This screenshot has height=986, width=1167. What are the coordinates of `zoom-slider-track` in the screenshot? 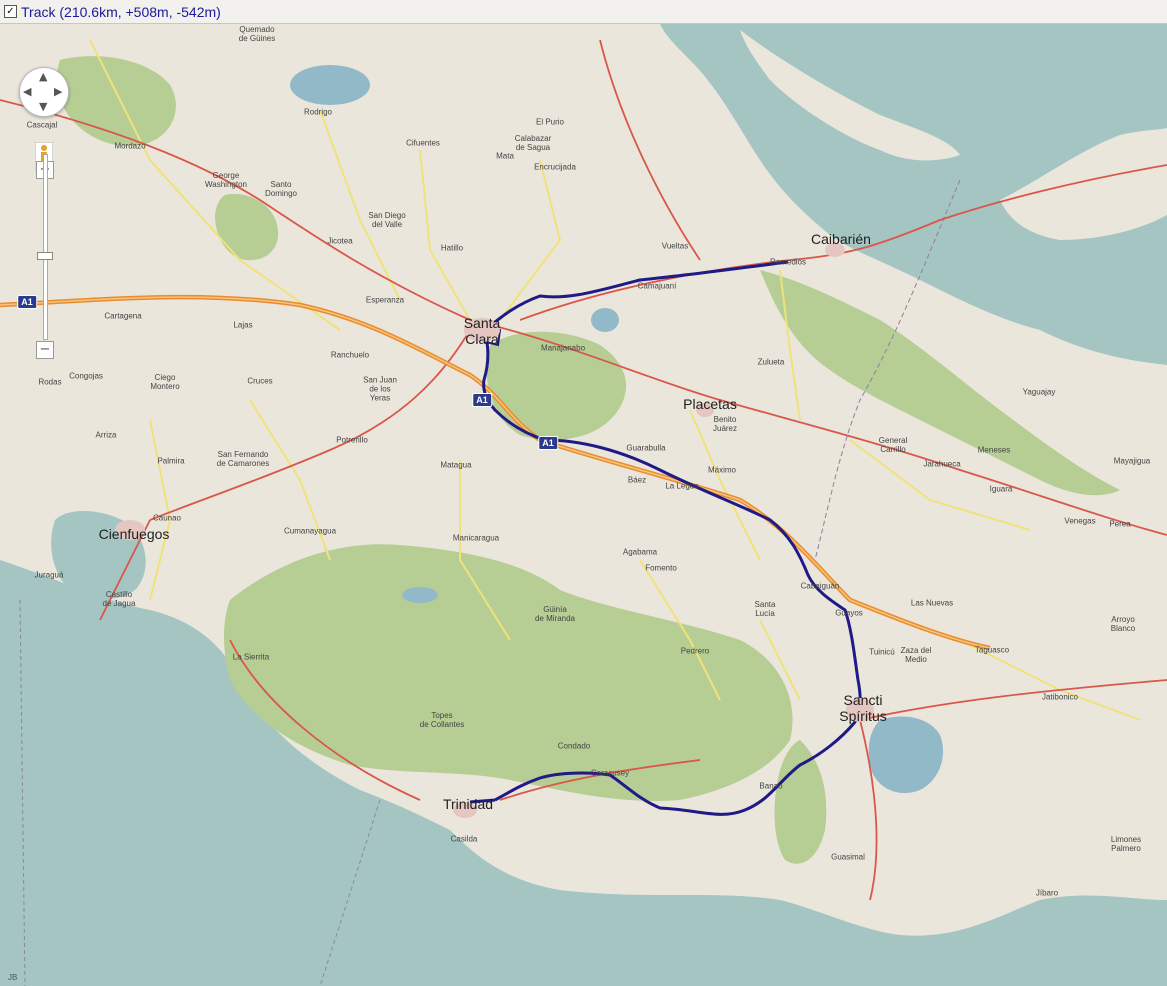 It's located at (45, 247).